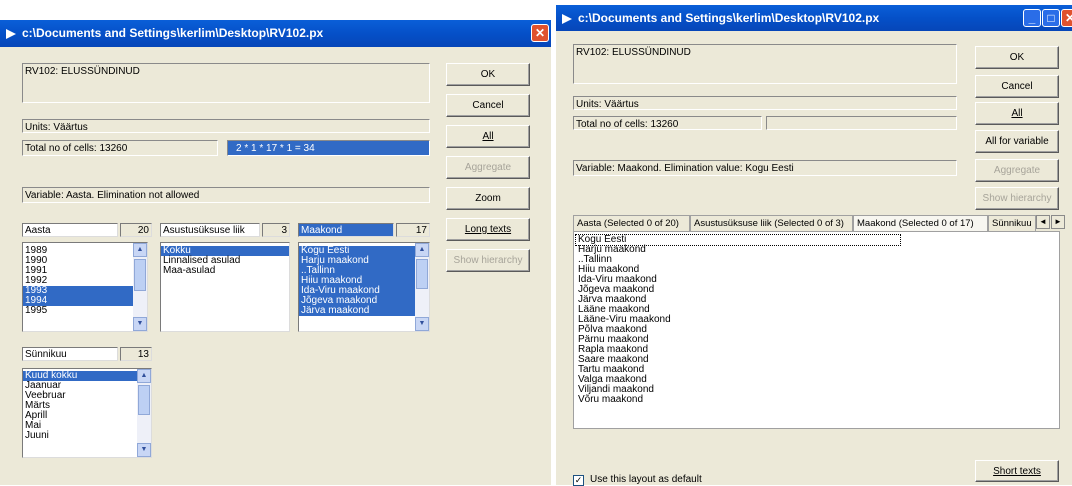 The width and height of the screenshot is (1072, 486). What do you see at coordinates (817, 340) in the screenshot?
I see `list-item: Pärnu maakond` at bounding box center [817, 340].